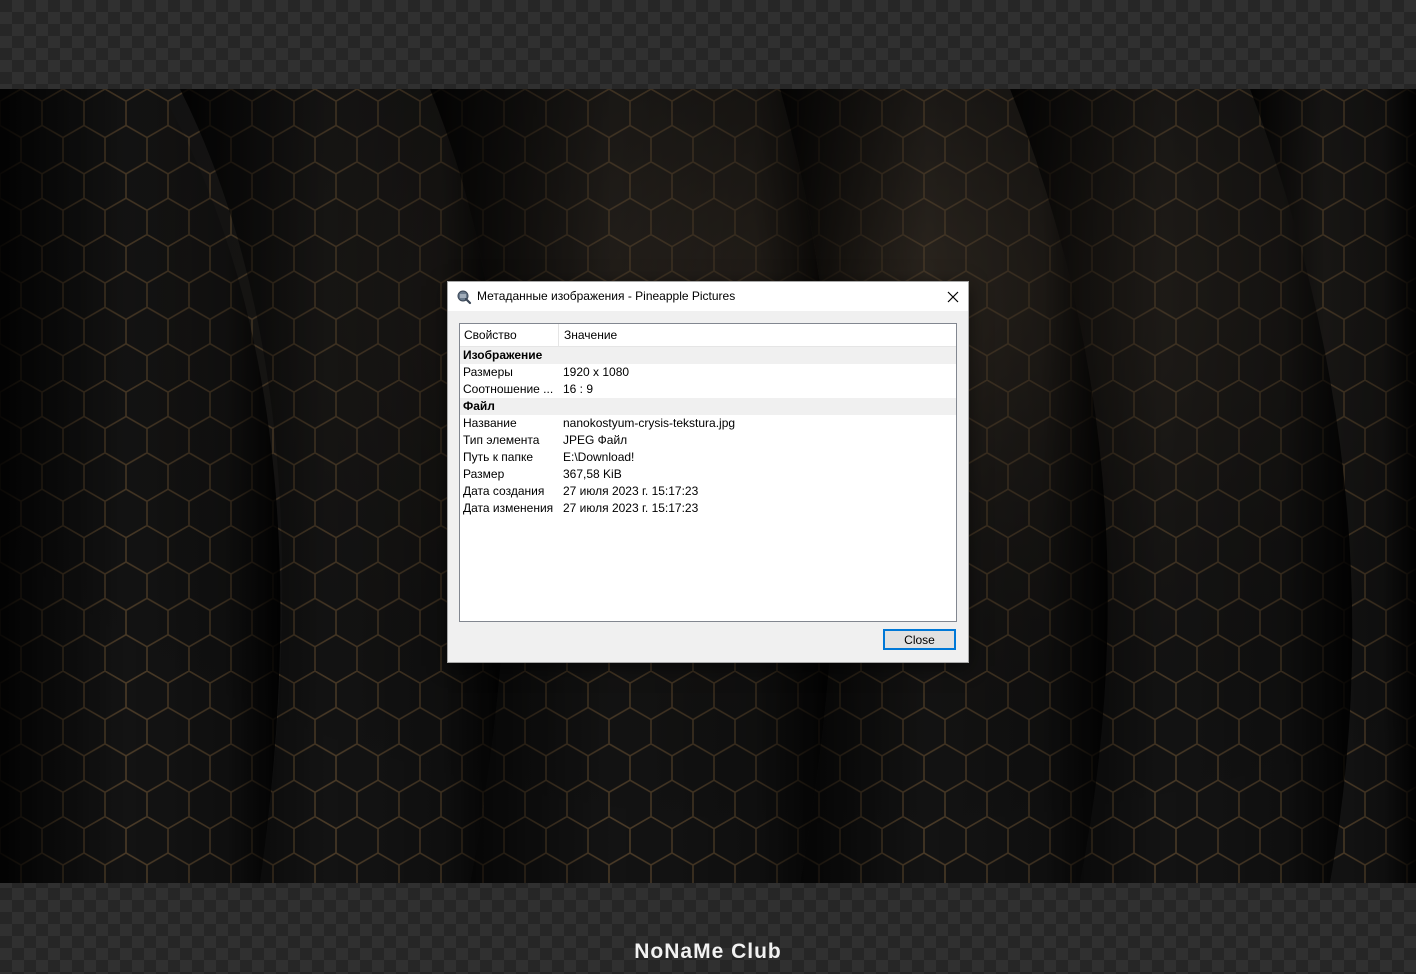 The height and width of the screenshot is (974, 1416). I want to click on close-icon, so click(953, 296).